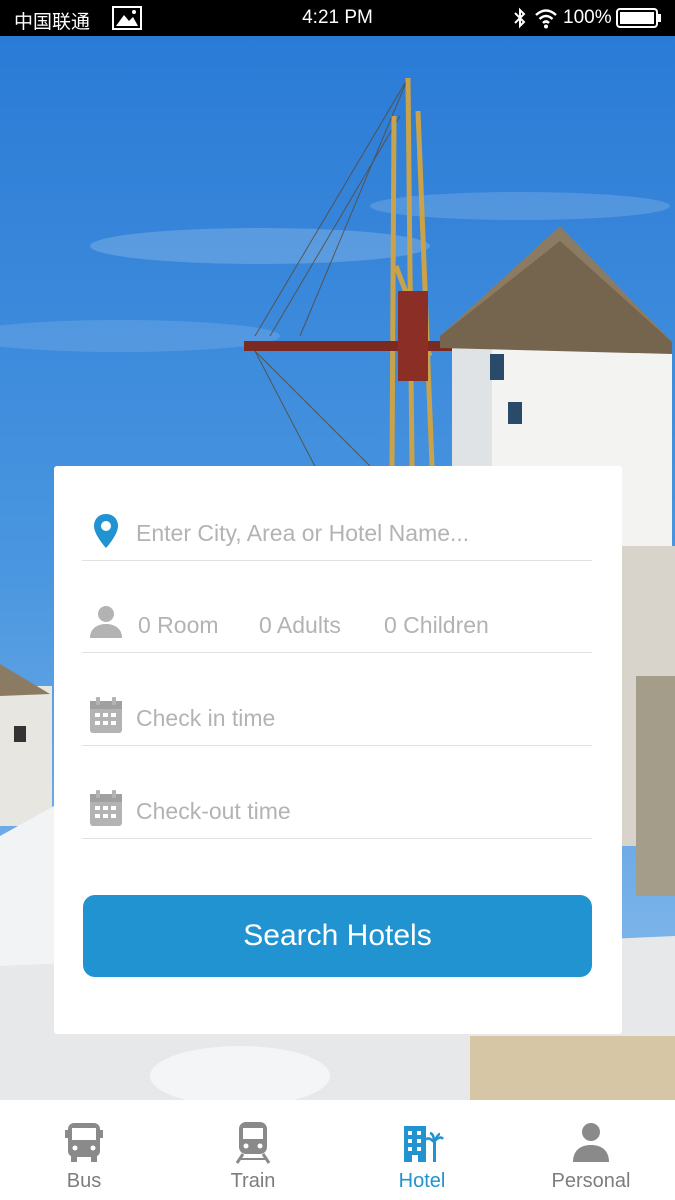  I want to click on bluetooth-icon, so click(520, 18).